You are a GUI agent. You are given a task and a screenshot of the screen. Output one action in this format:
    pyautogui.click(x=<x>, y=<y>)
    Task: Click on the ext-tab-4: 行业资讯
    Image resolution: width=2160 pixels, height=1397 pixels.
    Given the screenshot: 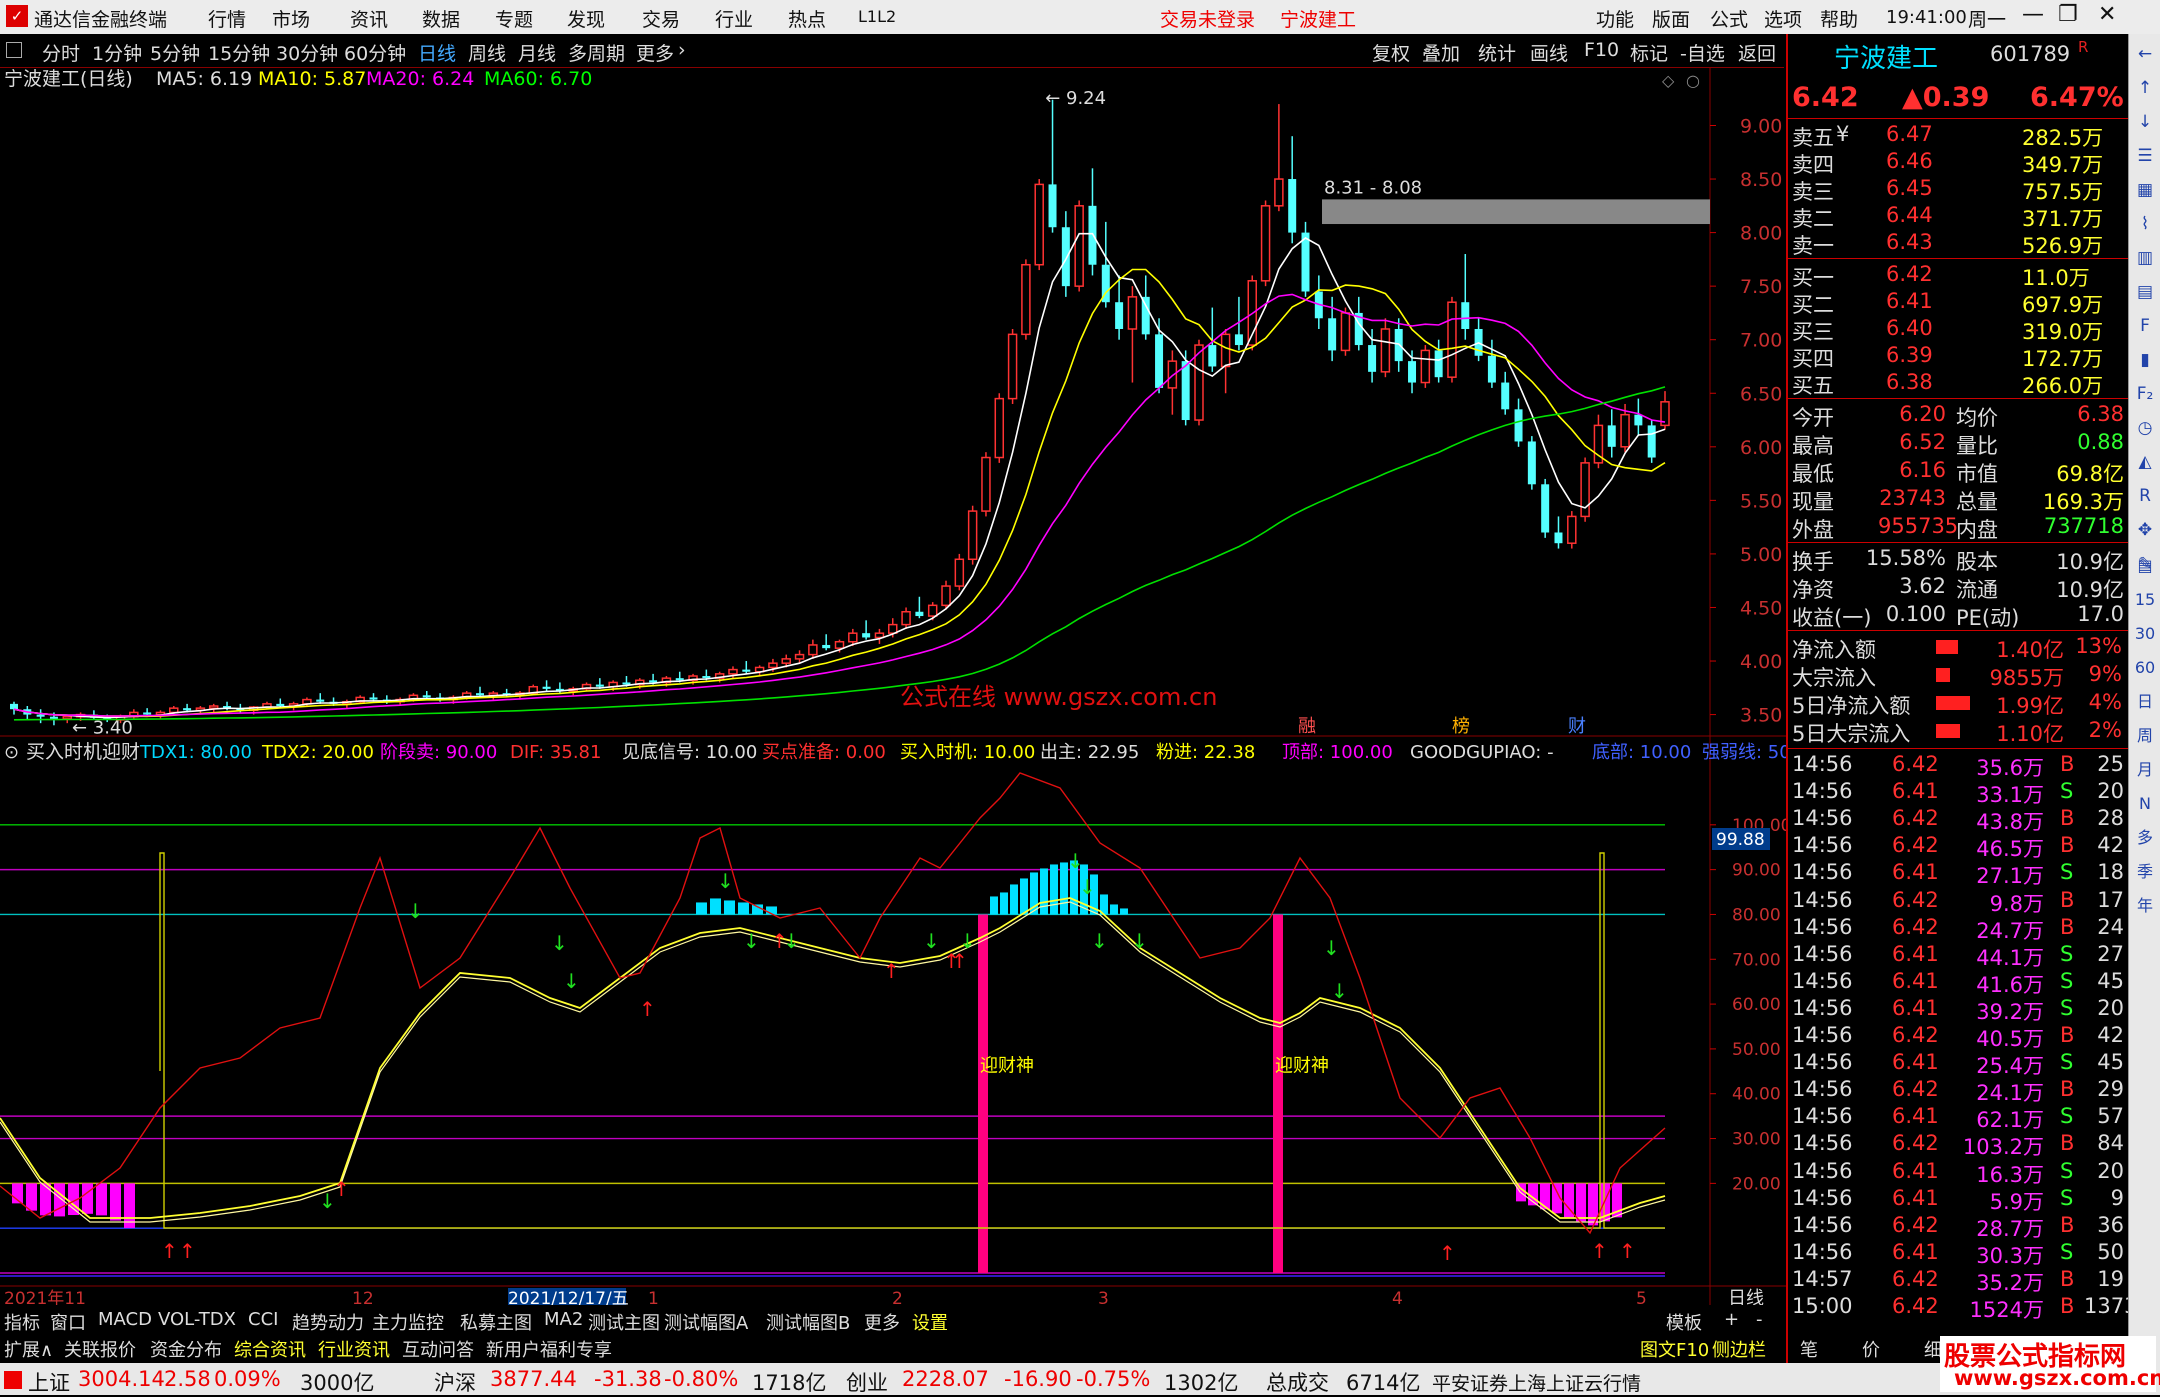 What is the action you would take?
    pyautogui.click(x=354, y=1349)
    